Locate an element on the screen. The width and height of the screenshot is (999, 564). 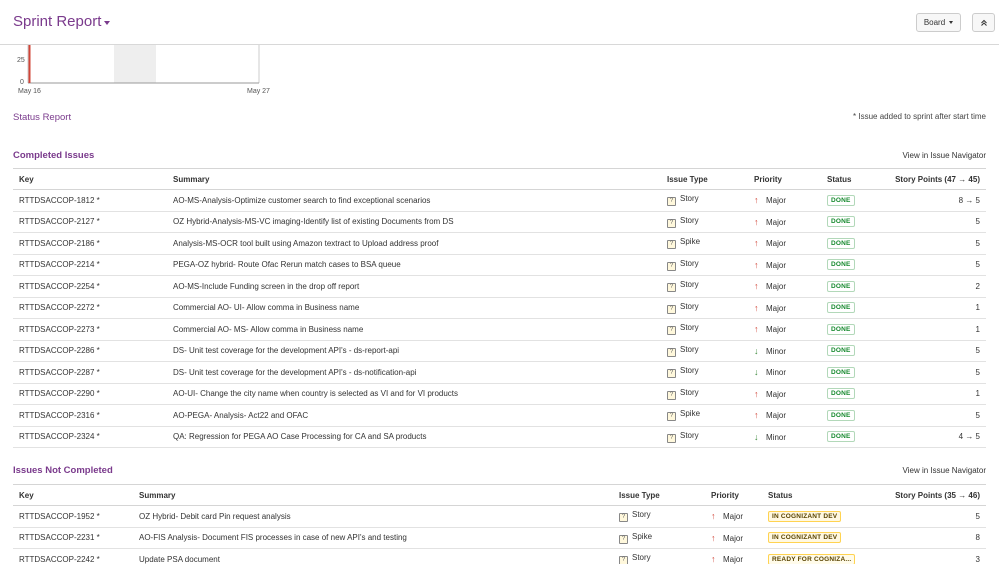
page-header: Sprint Report Board is located at coordinates (499, 22).